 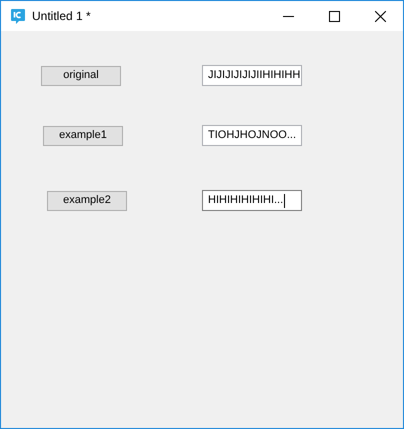 I want to click on maximize-icon, so click(x=334, y=16).